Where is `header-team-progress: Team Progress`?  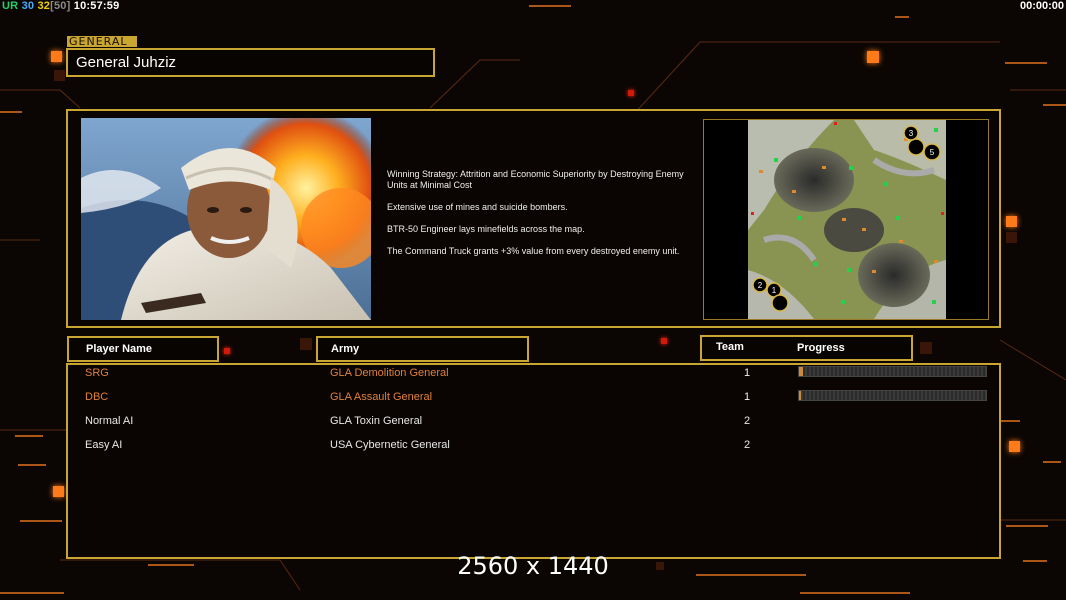
header-team-progress: Team Progress is located at coordinates (806, 348).